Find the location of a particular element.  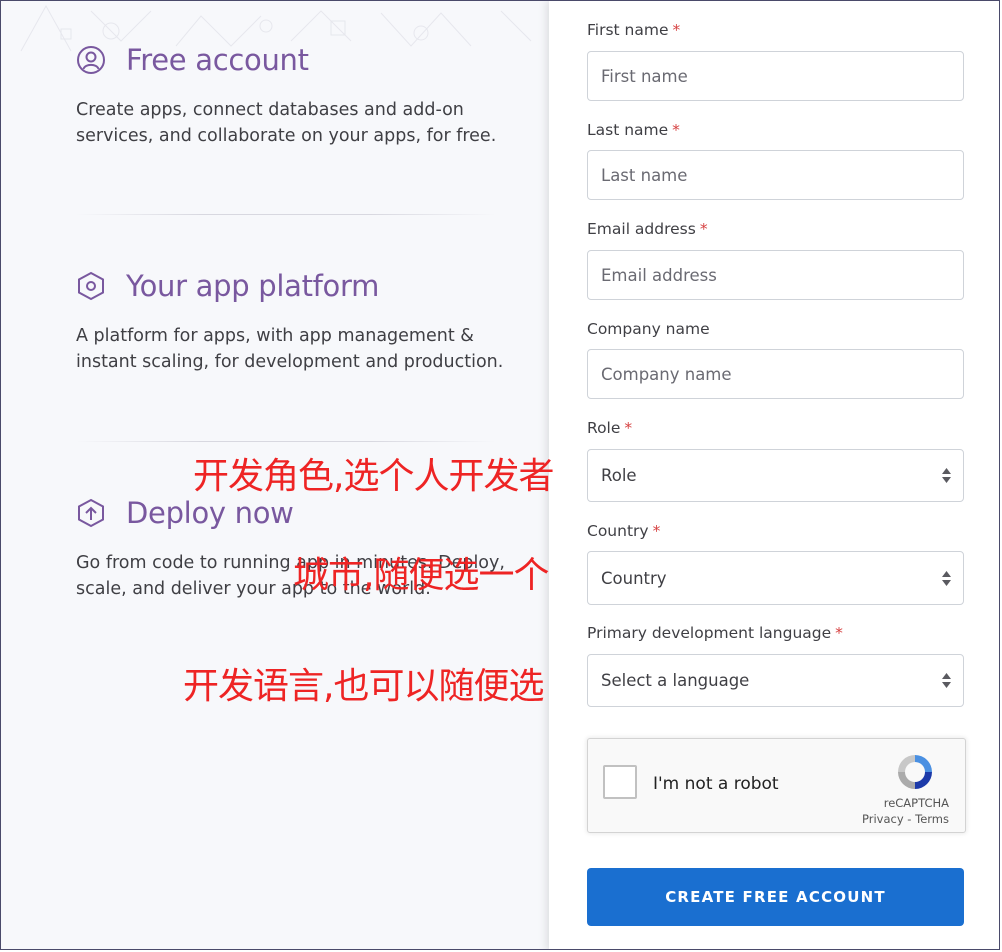

recaptcha-label: I'm not a robot is located at coordinates (716, 784).